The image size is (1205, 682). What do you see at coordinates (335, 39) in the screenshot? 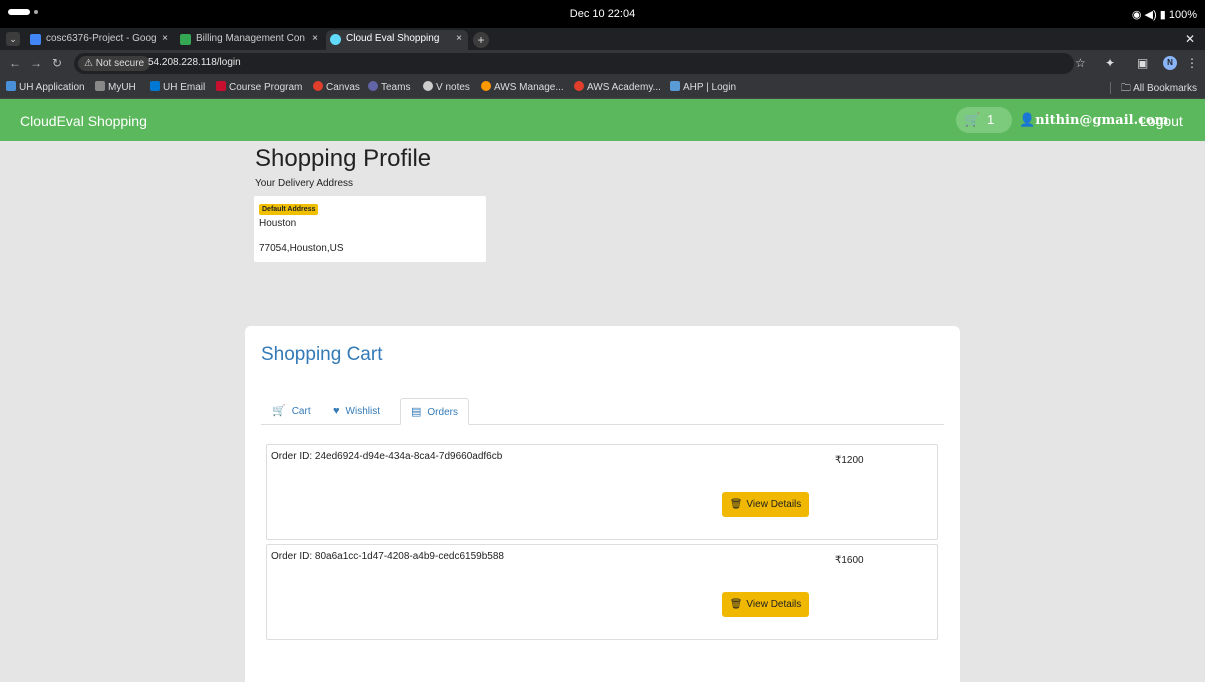
I see `react-icon` at bounding box center [335, 39].